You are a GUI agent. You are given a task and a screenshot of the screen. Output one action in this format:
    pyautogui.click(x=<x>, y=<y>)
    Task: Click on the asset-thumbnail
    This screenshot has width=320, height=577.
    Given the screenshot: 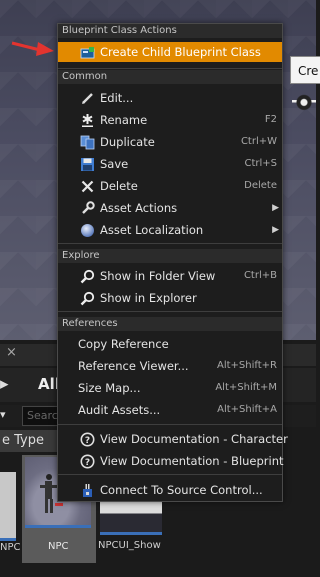 What is the action you would take?
    pyautogui.click(x=8, y=506)
    